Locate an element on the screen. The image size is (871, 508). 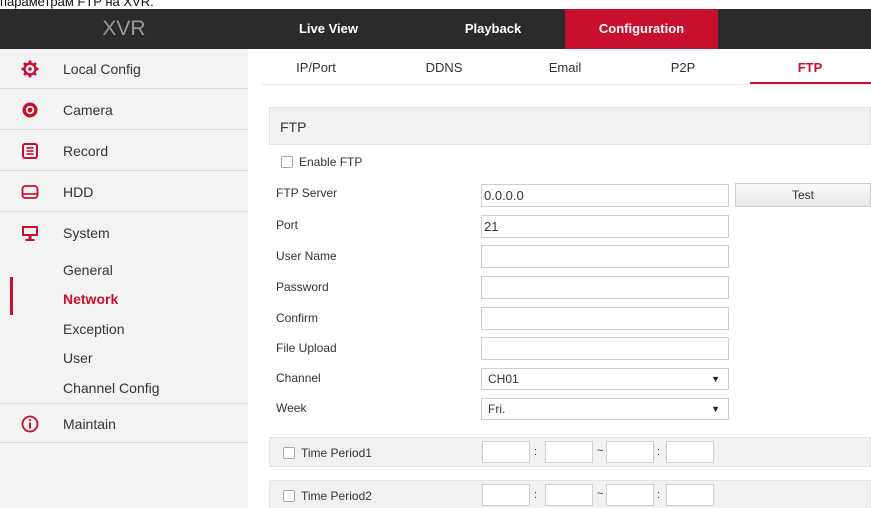
active-subtab-underline is located at coordinates (810, 83).